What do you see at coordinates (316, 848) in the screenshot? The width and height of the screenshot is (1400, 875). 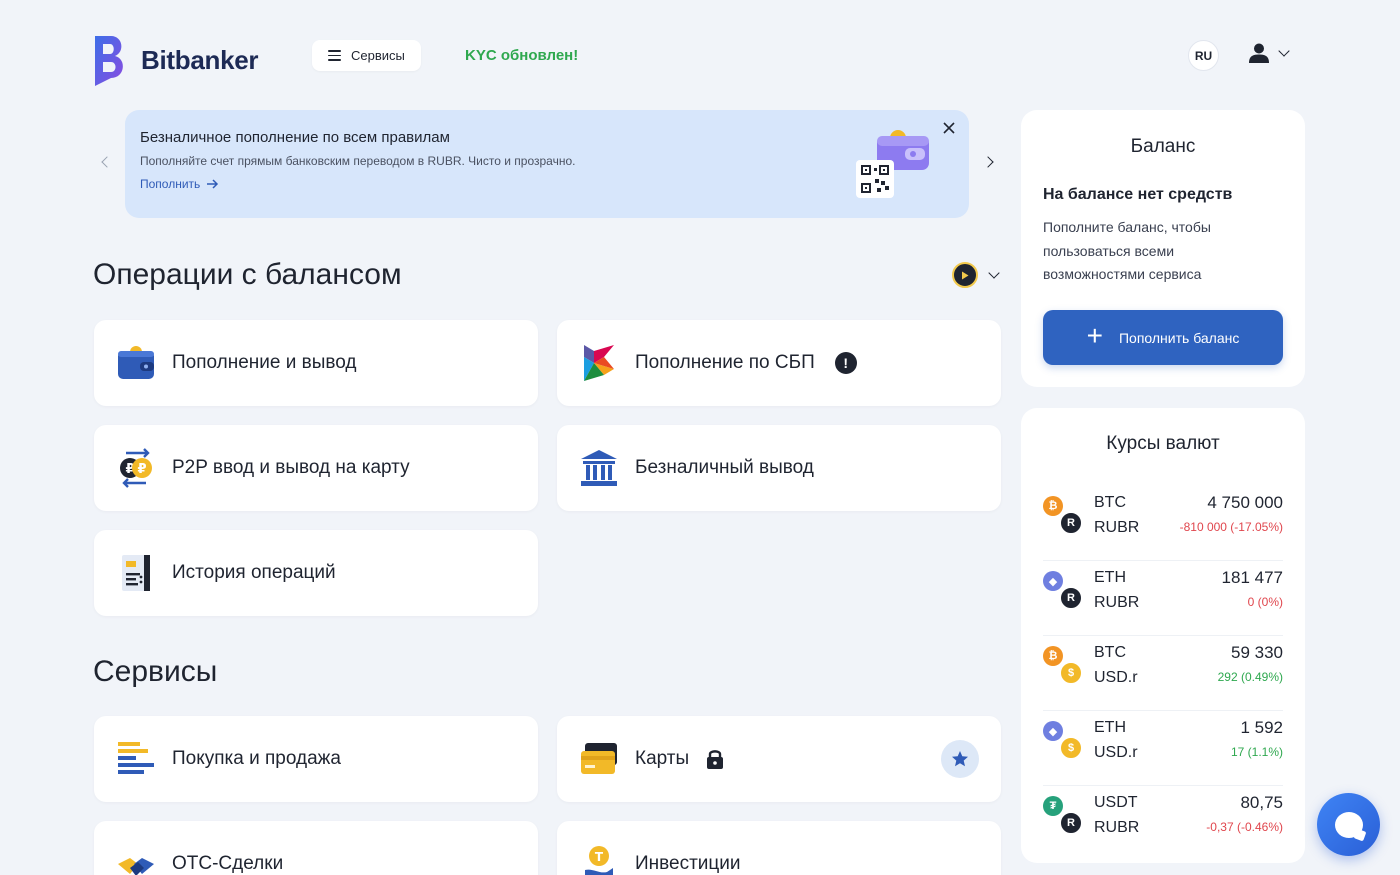 I see `card-otc: OTC-Сделки` at bounding box center [316, 848].